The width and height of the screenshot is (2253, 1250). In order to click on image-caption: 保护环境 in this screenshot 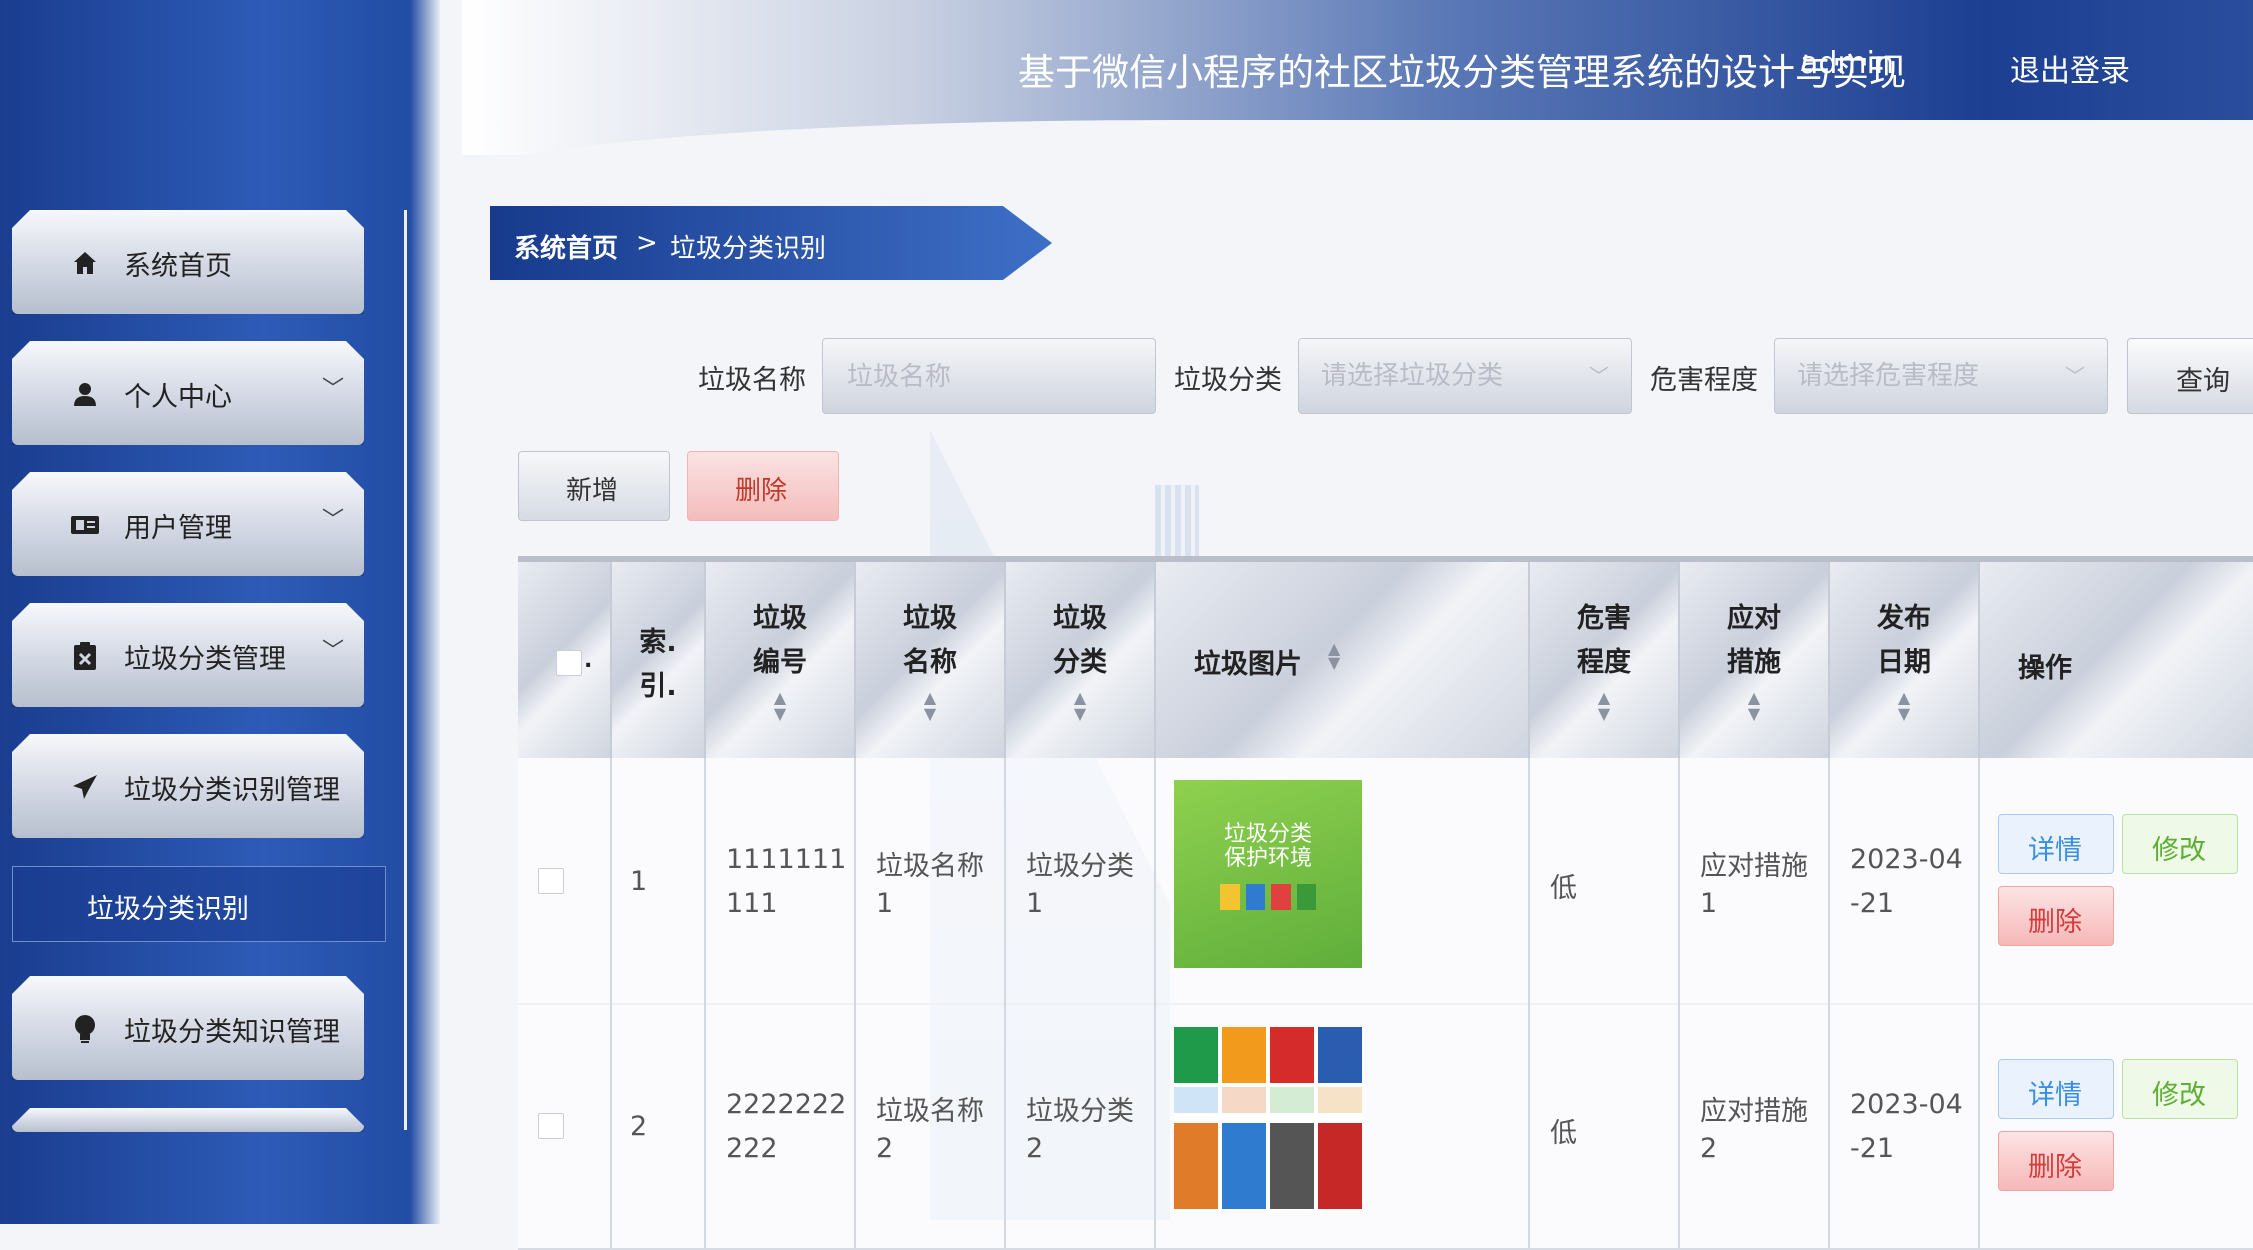, I will do `click(1267, 858)`.